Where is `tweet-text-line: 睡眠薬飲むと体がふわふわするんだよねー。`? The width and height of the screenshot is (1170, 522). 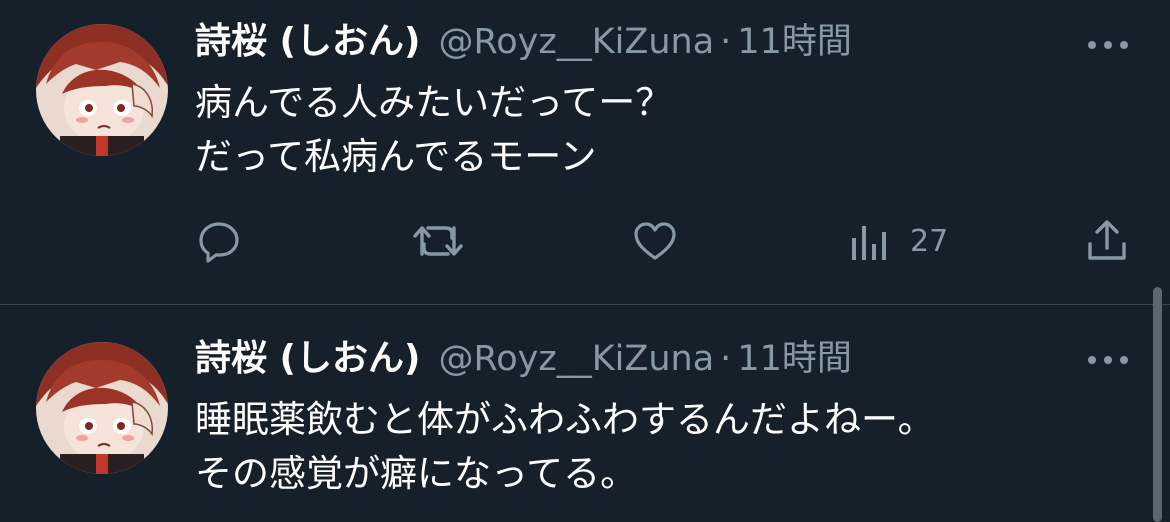 tweet-text-line: 睡眠薬飲むと体がふわふわするんだよねー。 is located at coordinates (565, 419).